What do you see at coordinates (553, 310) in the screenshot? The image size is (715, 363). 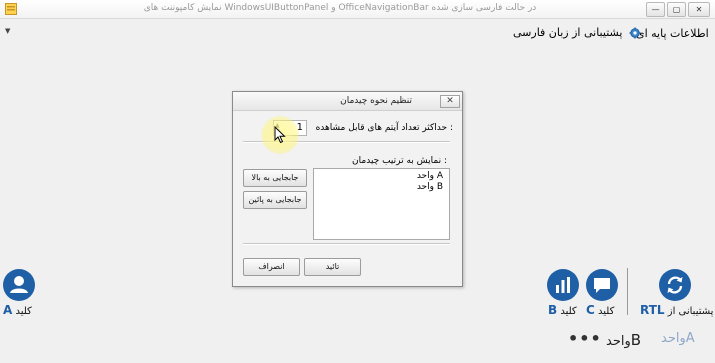 I see `button-b-letter: B` at bounding box center [553, 310].